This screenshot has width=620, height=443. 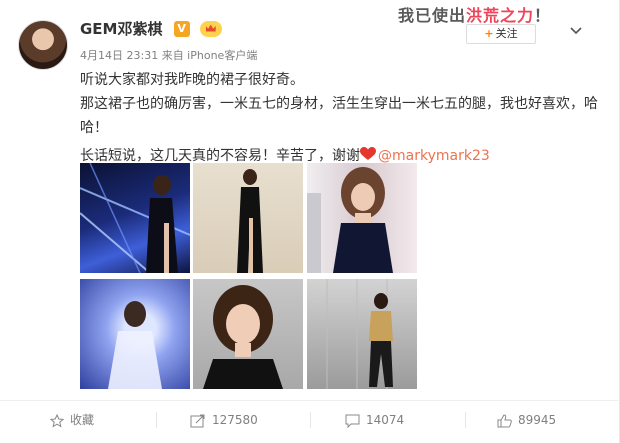 I want to click on favorite-button: 收藏, so click(x=72, y=420).